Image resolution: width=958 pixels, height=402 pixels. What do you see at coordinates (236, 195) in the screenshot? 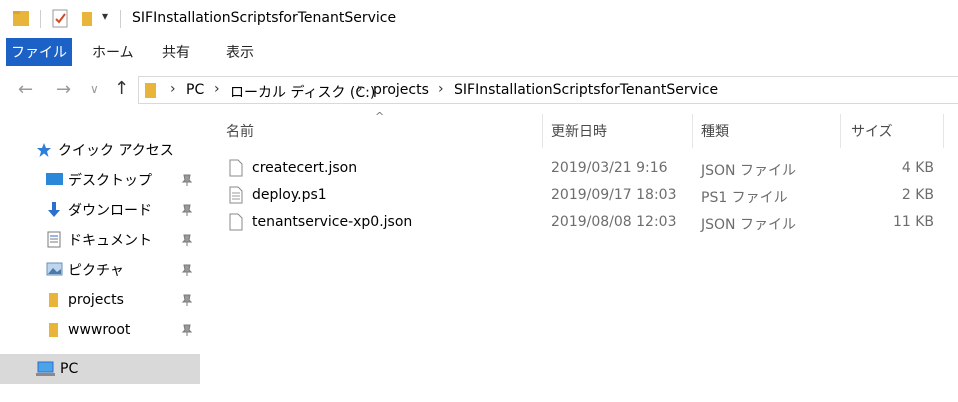
I see `script-file-icon` at bounding box center [236, 195].